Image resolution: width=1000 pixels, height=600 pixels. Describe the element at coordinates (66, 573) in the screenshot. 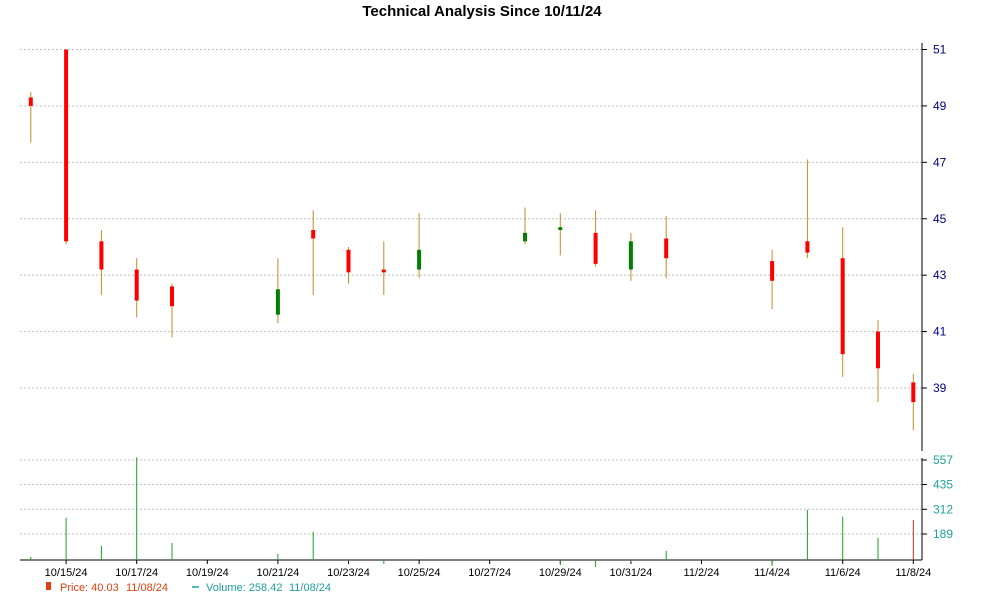

I see `x-tick-label: 10/15/24` at that location.